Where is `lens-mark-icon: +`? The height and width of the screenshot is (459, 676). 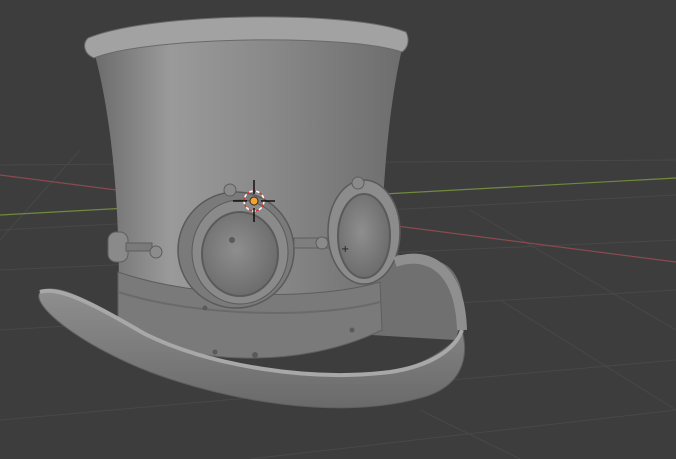 lens-mark-icon: + is located at coordinates (345, 249).